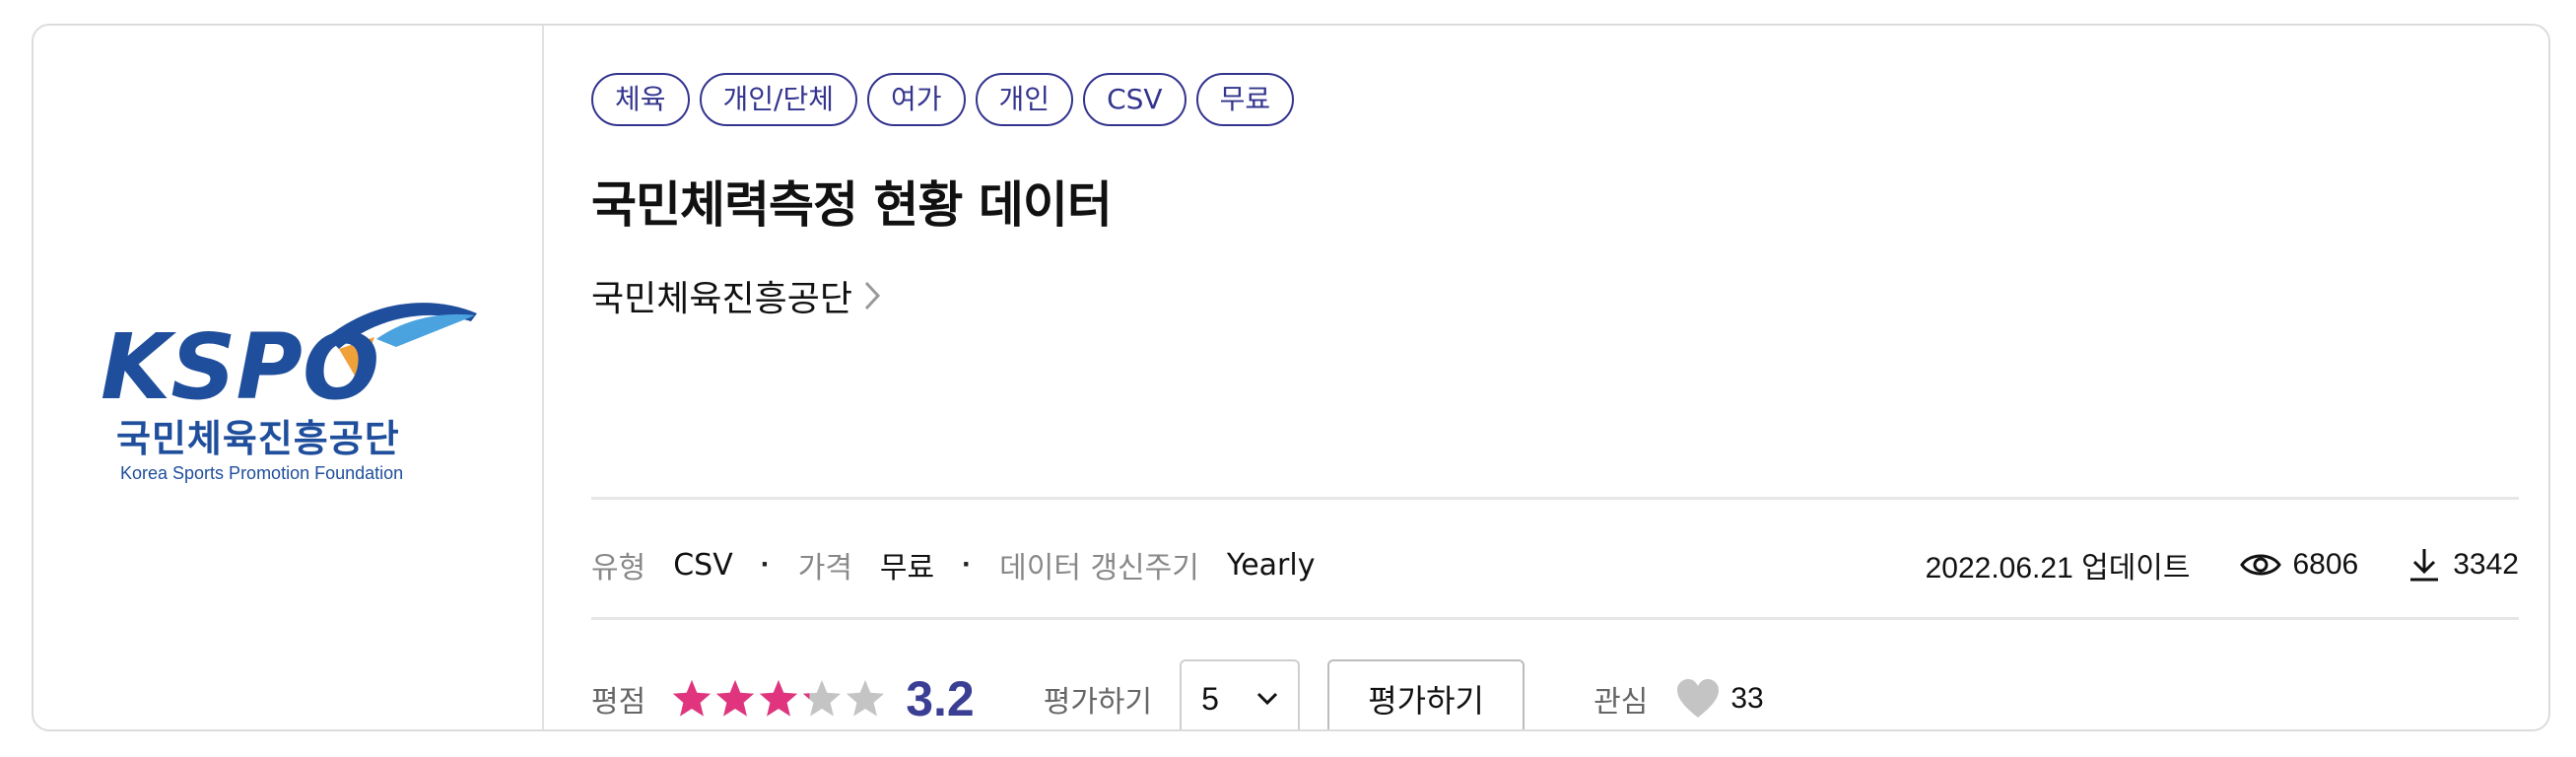 This screenshot has width=2576, height=757. I want to click on interest-count: 33, so click(1747, 698).